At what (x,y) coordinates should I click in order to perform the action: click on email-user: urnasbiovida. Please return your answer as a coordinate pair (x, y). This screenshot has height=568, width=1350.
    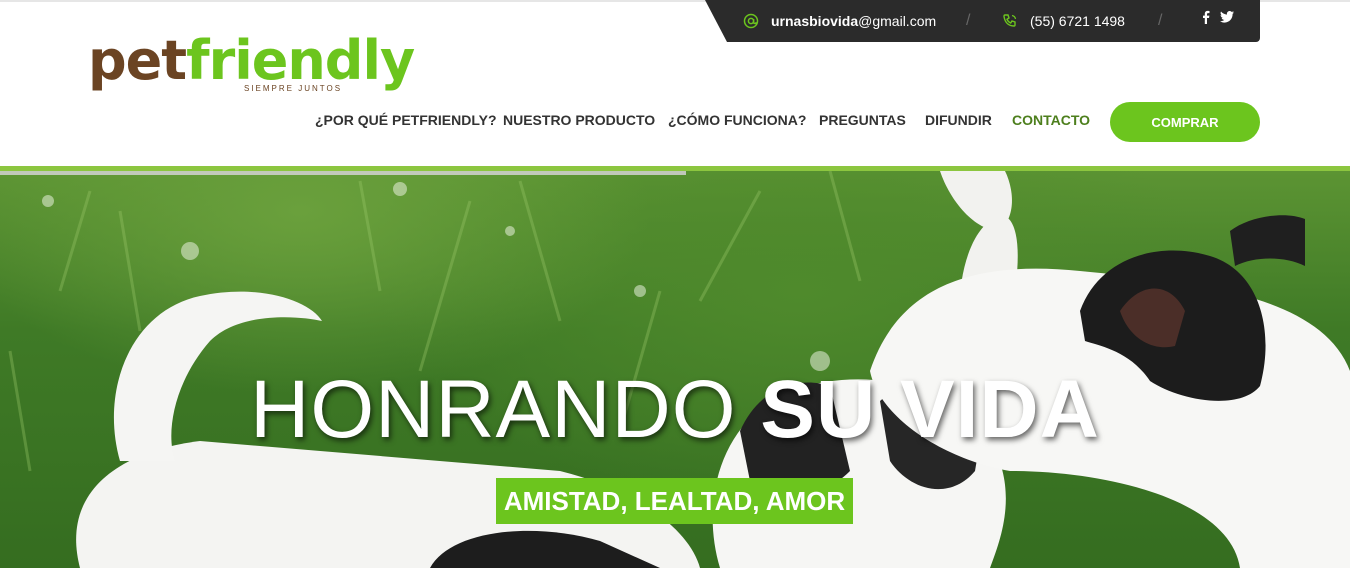
    Looking at the image, I should click on (815, 21).